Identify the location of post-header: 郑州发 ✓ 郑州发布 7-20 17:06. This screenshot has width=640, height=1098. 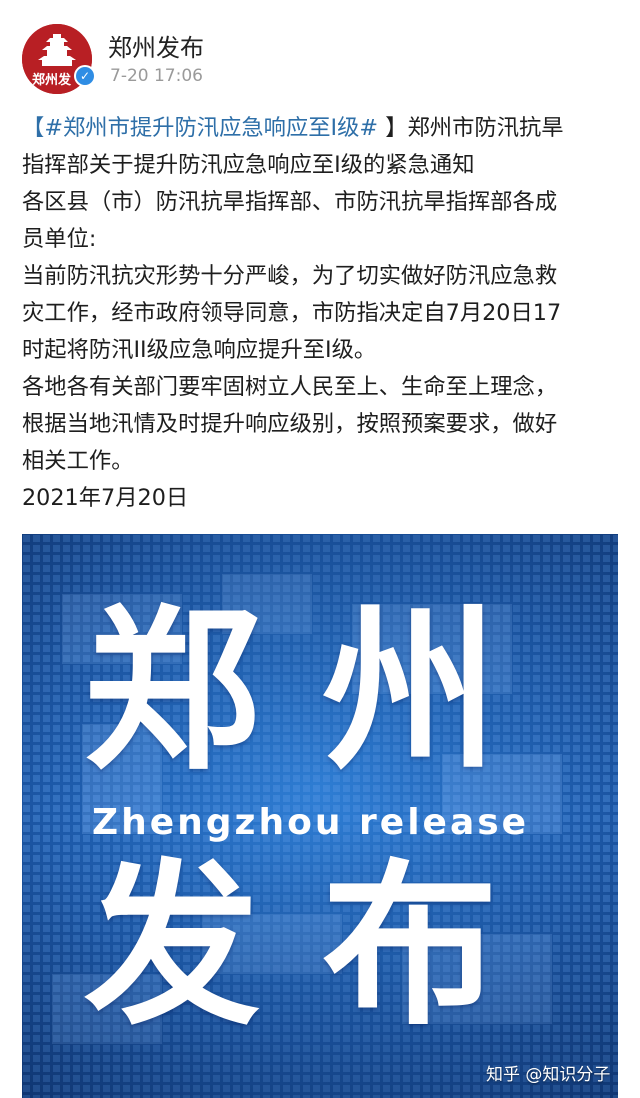
(320, 55).